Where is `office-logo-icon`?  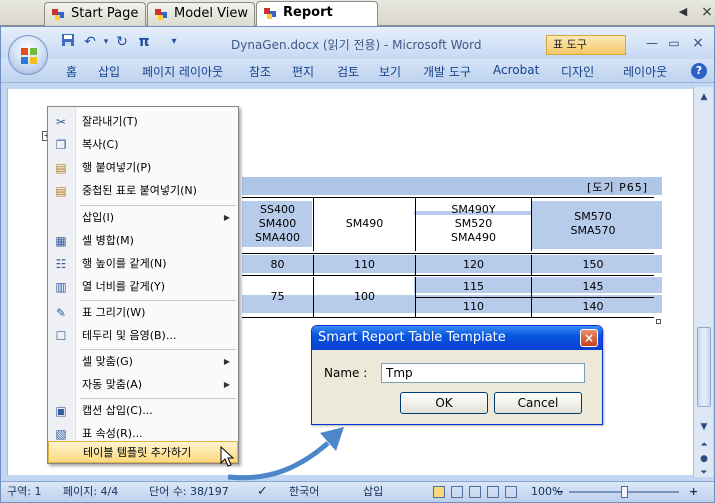 office-logo-icon is located at coordinates (29, 56).